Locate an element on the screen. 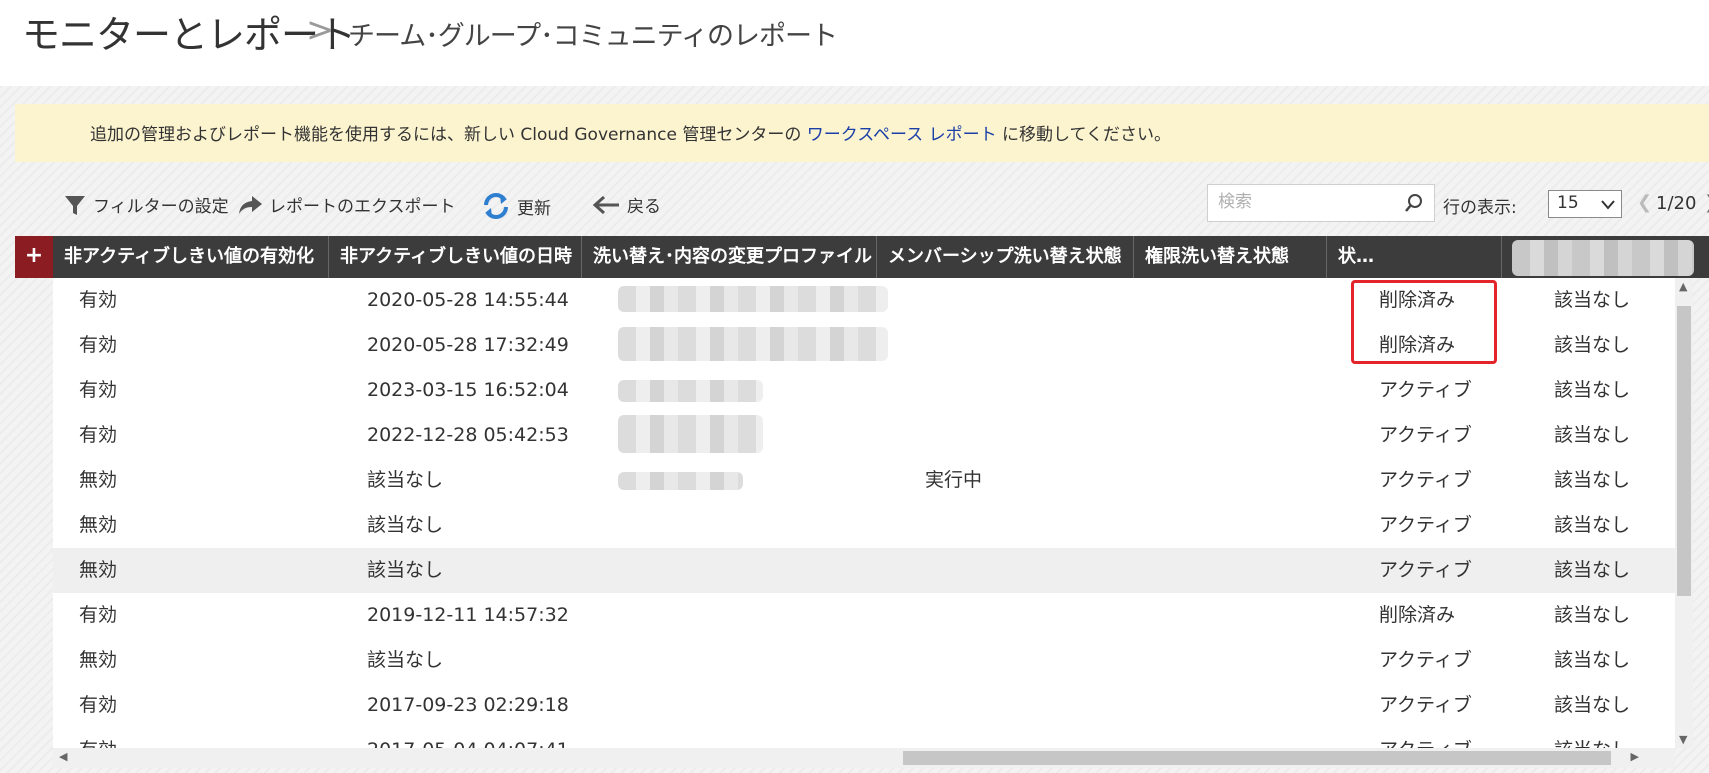  filter-label: フィルターの設定 is located at coordinates (161, 207).